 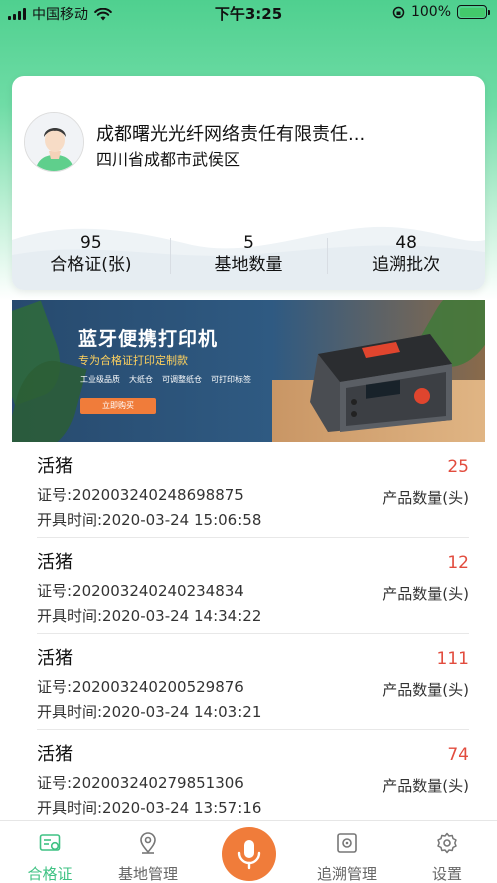 I want to click on certificate-icon, so click(x=50, y=842).